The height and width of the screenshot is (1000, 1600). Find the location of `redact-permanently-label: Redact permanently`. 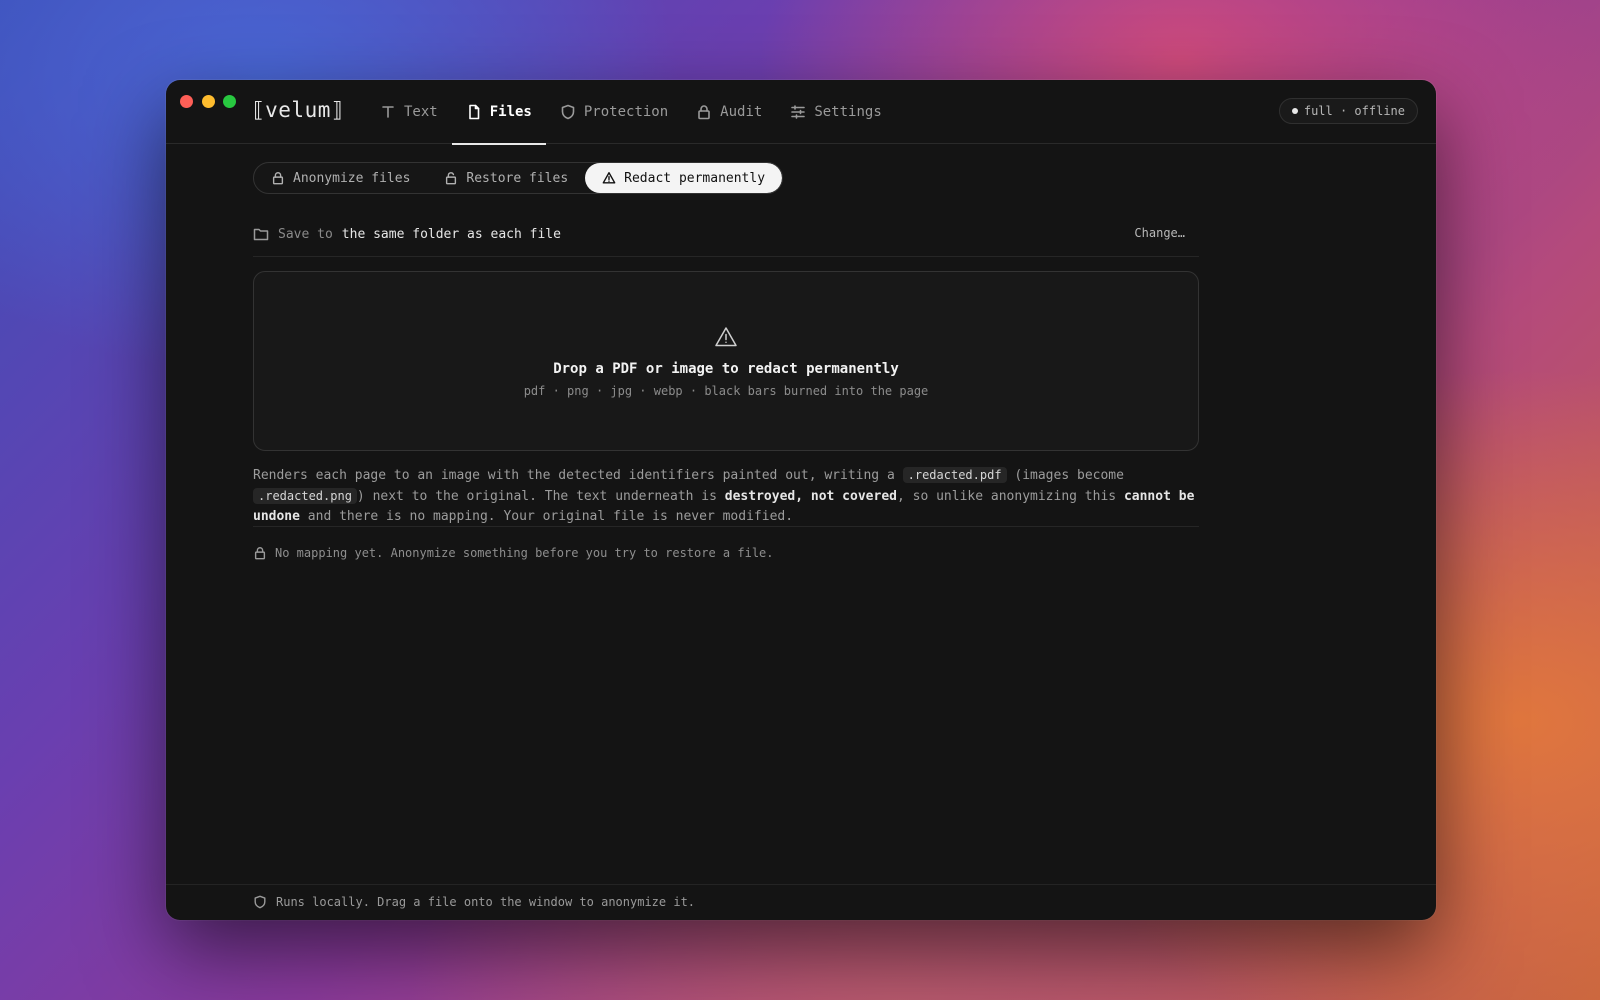

redact-permanently-label: Redact permanently is located at coordinates (695, 178).